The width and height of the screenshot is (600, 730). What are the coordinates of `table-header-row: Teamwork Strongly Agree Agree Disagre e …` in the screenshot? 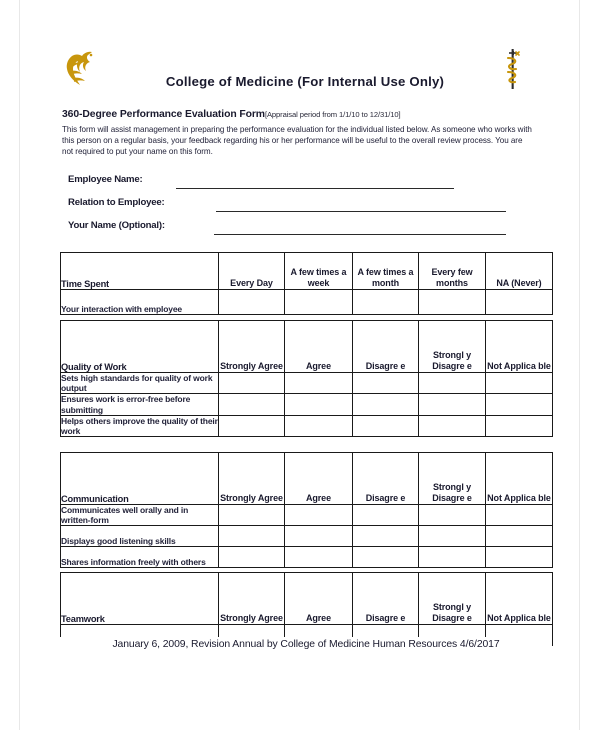 It's located at (306, 598).